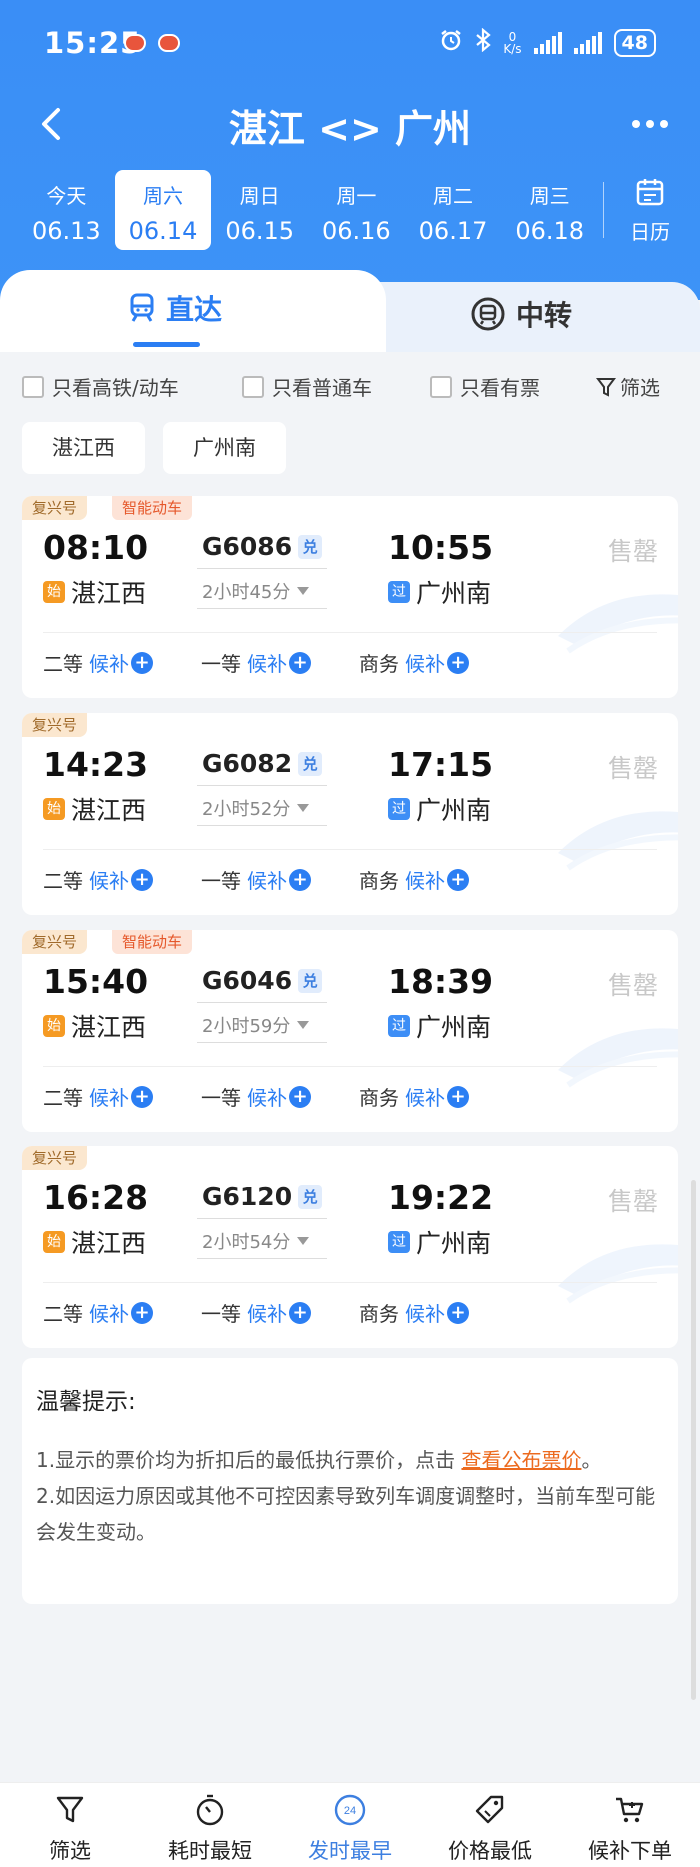  What do you see at coordinates (100, 386) in the screenshot?
I see `filter-high-speed-checkbox: 只看高铁/动车` at bounding box center [100, 386].